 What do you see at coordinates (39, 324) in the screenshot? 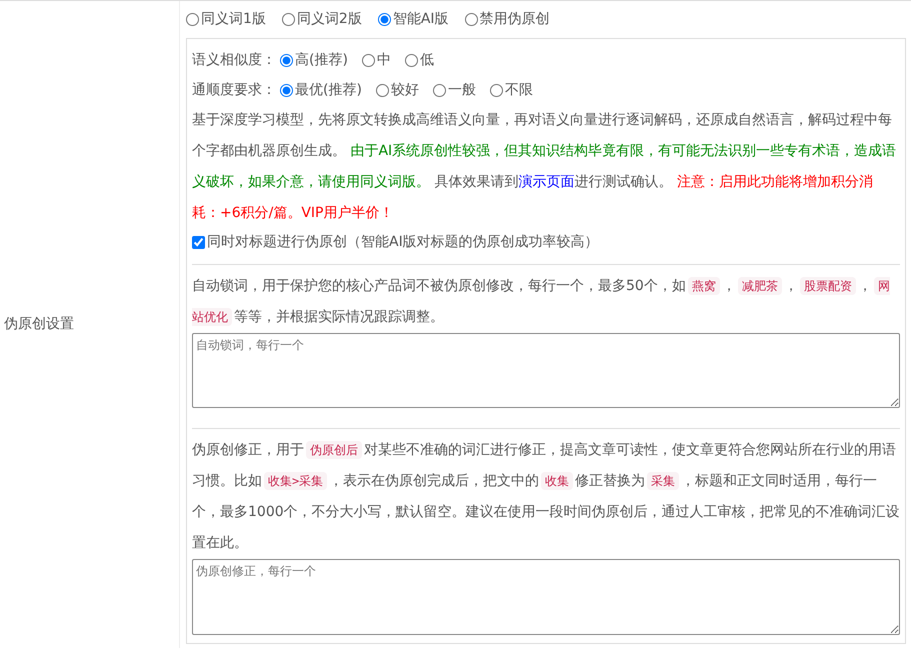
I see `section-label: 伪原创设置` at bounding box center [39, 324].